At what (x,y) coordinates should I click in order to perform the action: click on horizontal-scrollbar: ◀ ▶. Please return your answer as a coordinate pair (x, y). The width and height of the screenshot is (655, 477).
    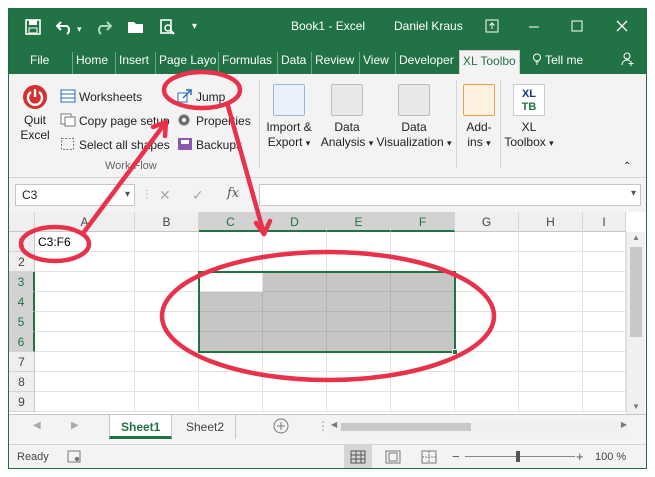
    Looking at the image, I should click on (479, 426).